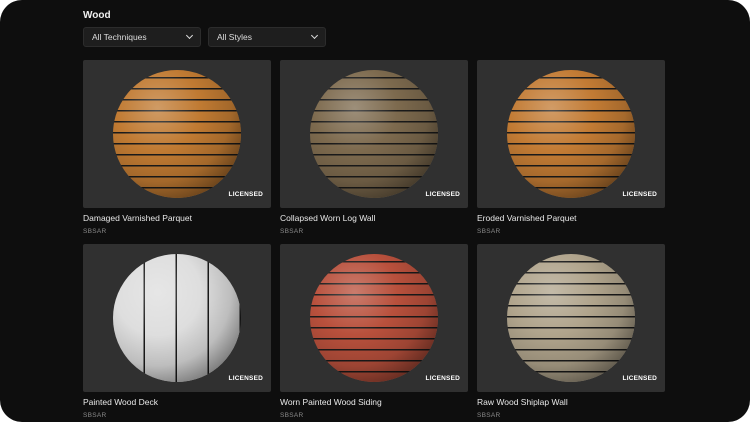  Describe the element at coordinates (97, 15) in the screenshot. I see `category-title: Wood` at that location.